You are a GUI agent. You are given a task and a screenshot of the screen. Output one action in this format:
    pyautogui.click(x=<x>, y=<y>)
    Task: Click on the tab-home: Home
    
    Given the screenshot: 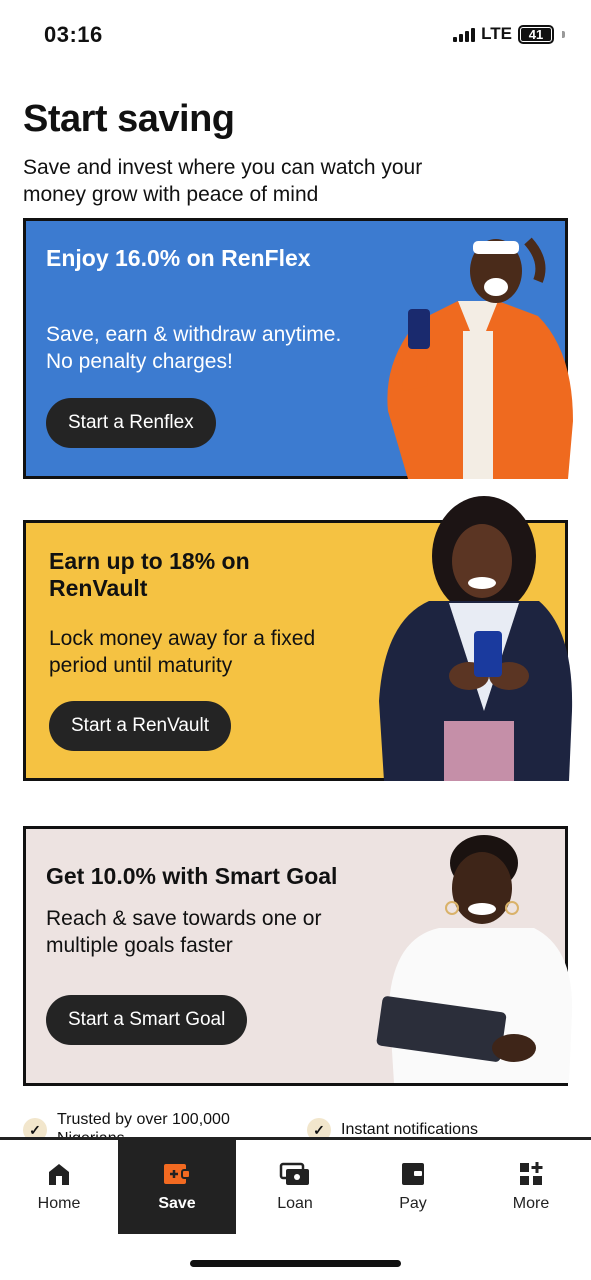 What is the action you would take?
    pyautogui.click(x=59, y=1187)
    